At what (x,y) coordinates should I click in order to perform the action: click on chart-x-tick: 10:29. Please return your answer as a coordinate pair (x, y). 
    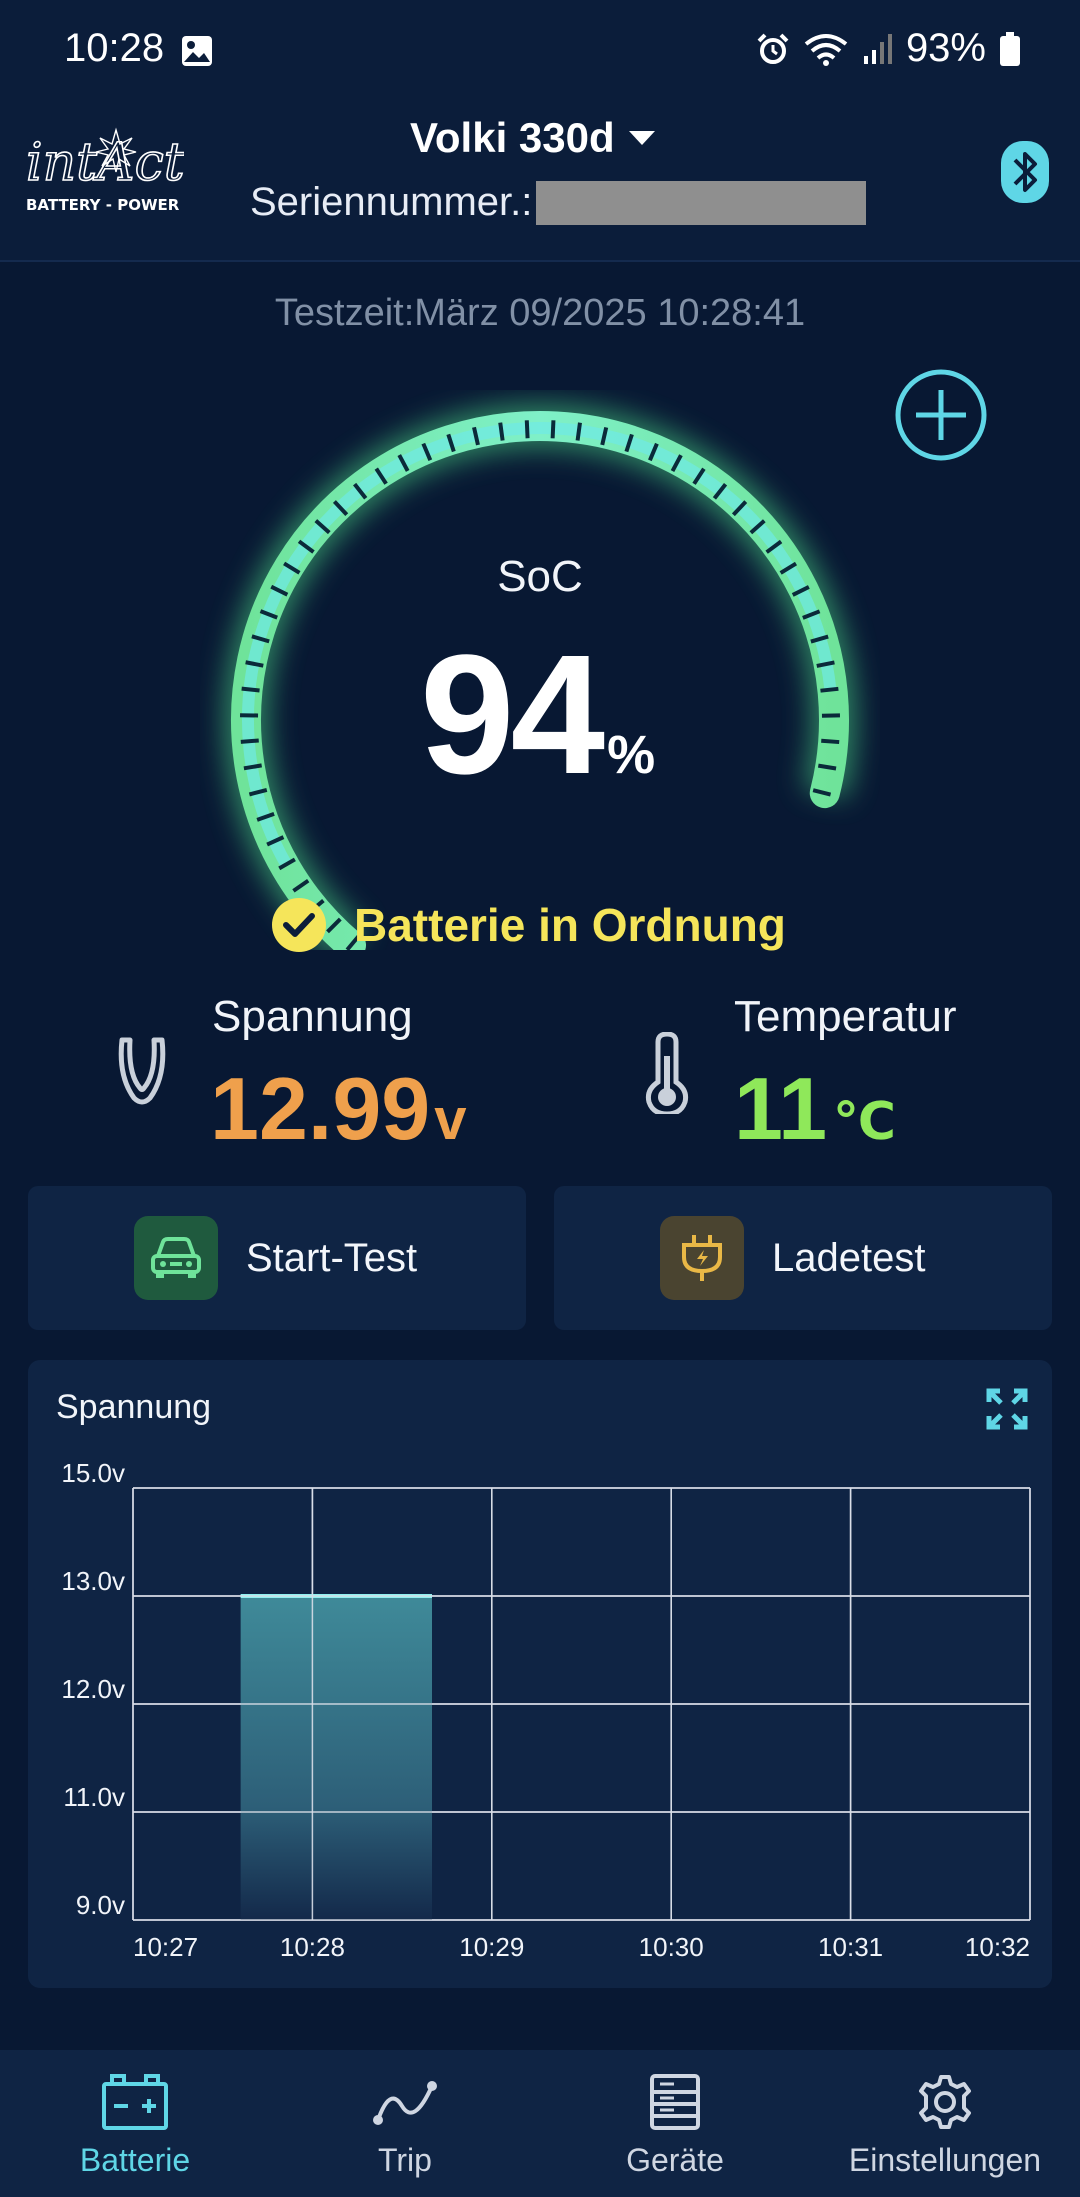
    Looking at the image, I should click on (491, 1947).